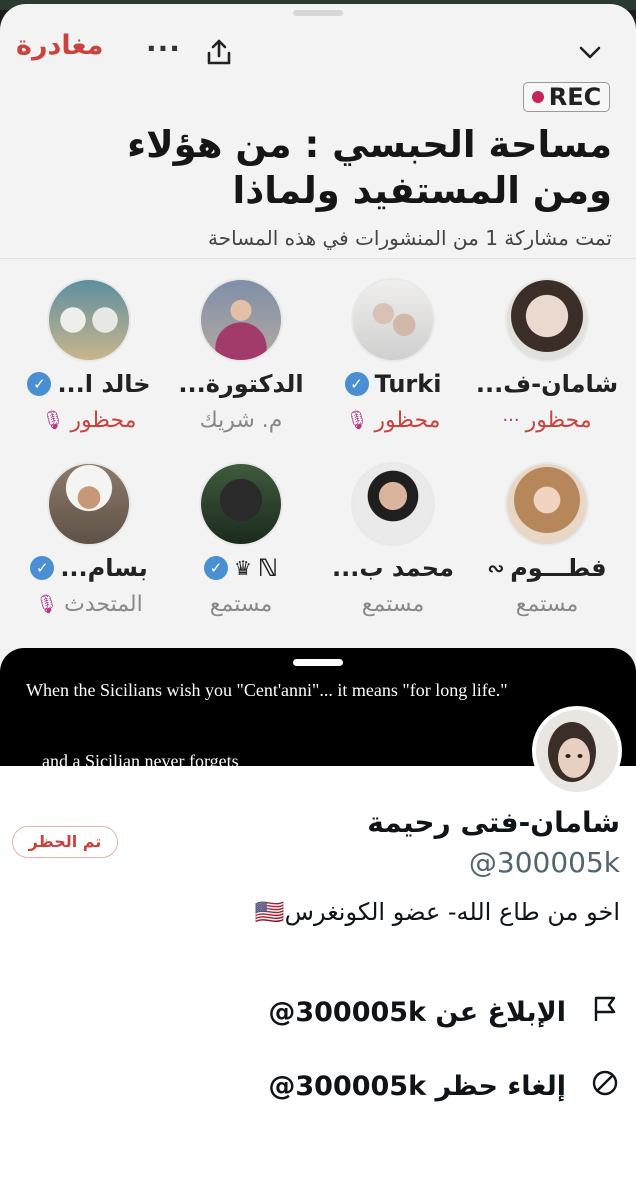 This screenshot has width=636, height=1199. I want to click on participant-name: فطـــوم ∾, so click(547, 568).